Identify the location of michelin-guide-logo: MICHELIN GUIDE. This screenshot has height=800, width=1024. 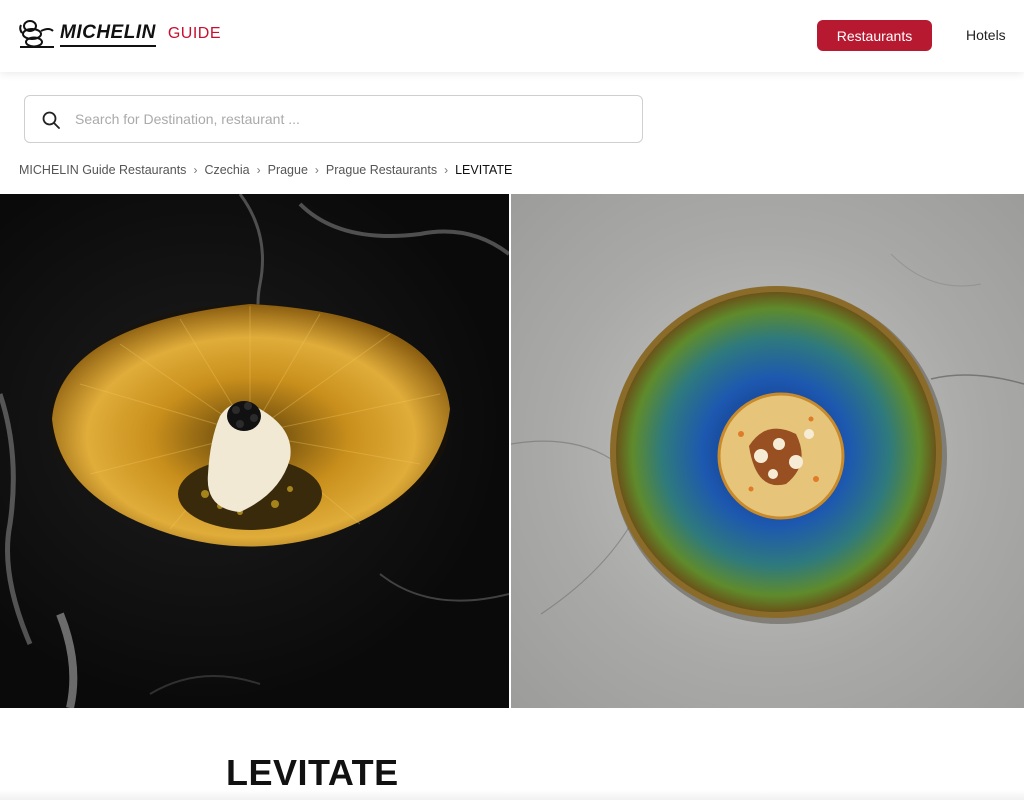
(119, 34).